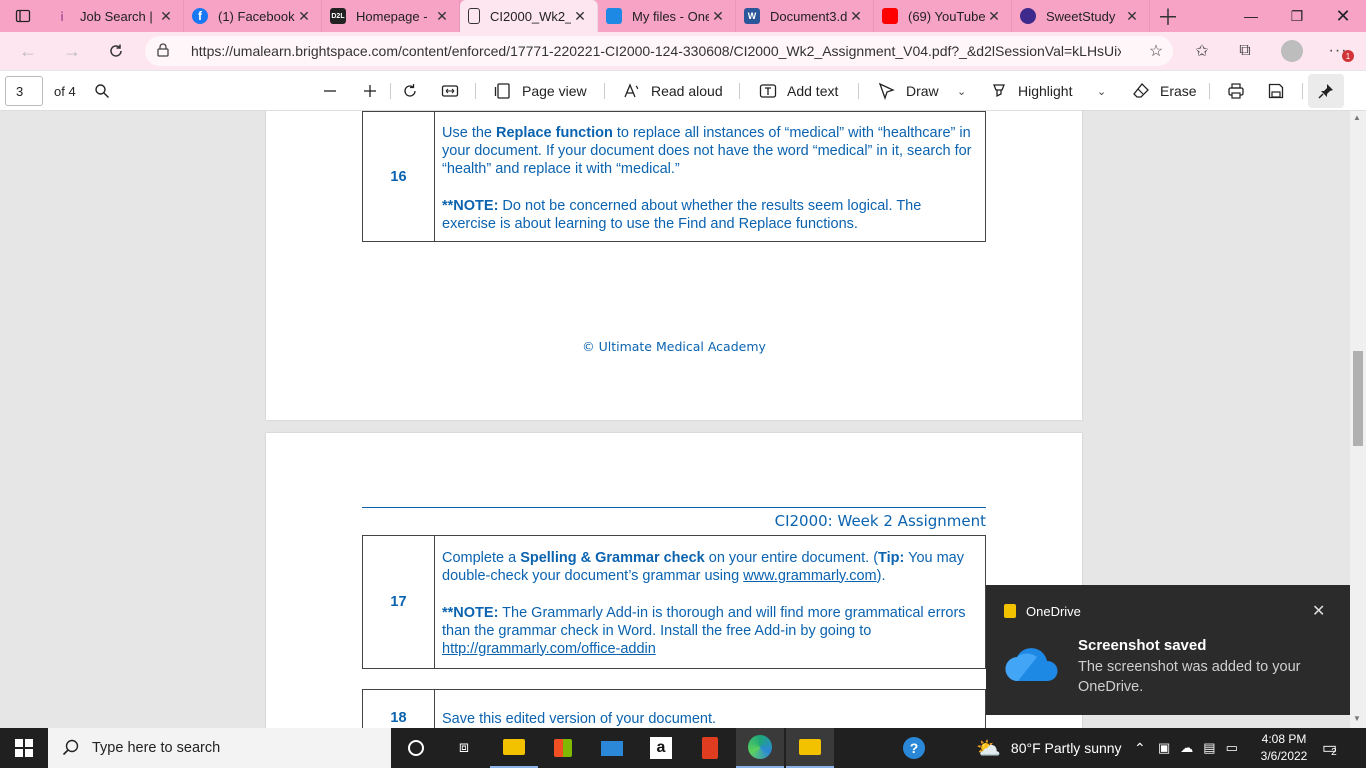 Image resolution: width=1366 pixels, height=768 pixels. I want to click on scrollbar-thumb, so click(1358, 398).